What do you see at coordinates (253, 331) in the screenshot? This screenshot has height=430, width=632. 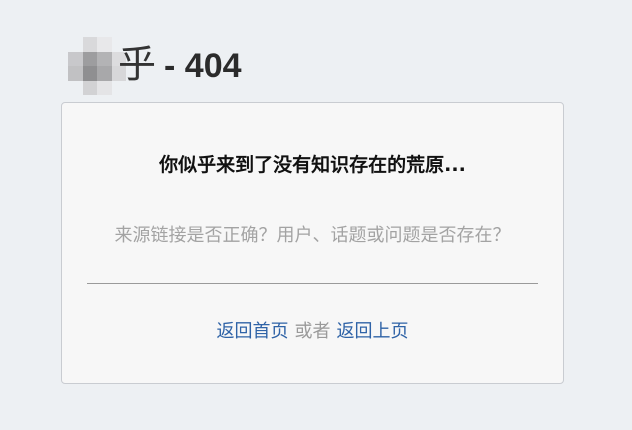 I see `home-link: 返回首页` at bounding box center [253, 331].